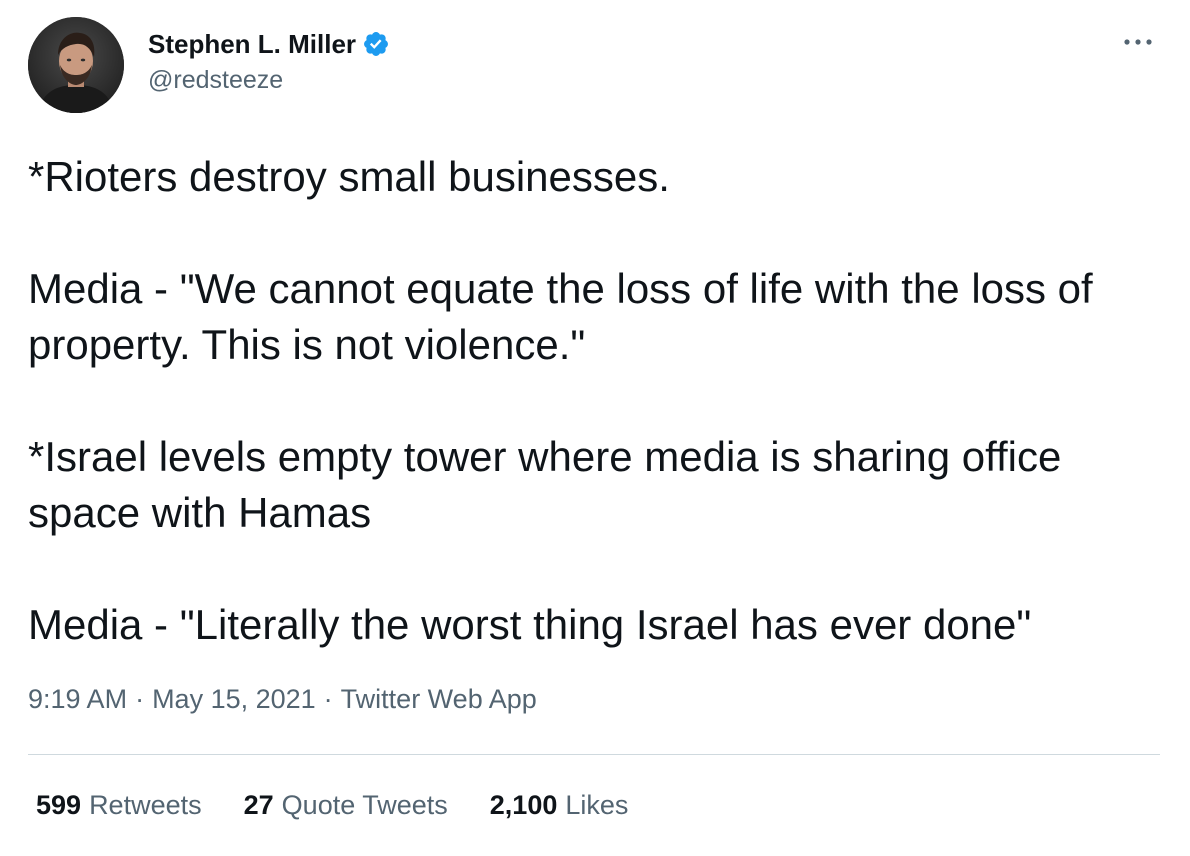 This screenshot has height=856, width=1190. Describe the element at coordinates (594, 754) in the screenshot. I see `divider` at that location.